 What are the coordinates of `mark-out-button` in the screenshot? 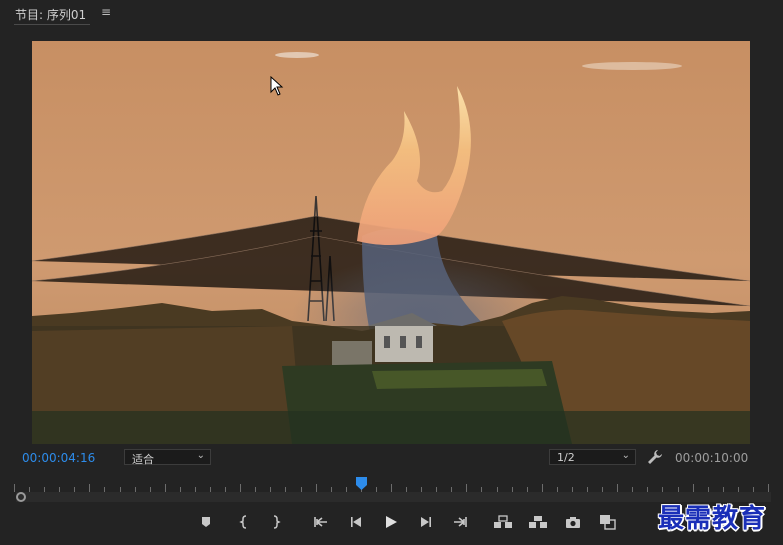 It's located at (276, 522).